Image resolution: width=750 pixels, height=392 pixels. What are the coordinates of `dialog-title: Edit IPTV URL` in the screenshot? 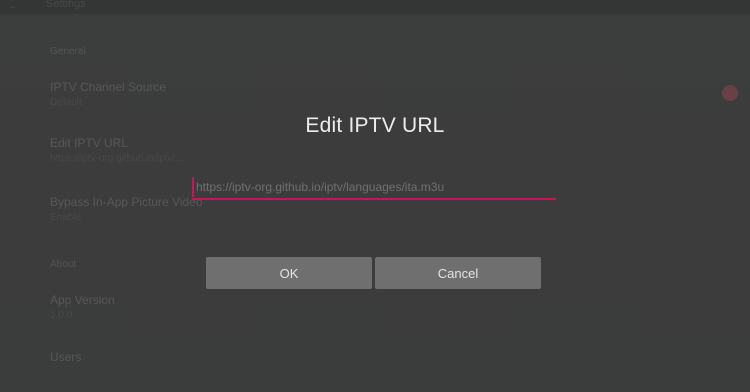 It's located at (375, 125).